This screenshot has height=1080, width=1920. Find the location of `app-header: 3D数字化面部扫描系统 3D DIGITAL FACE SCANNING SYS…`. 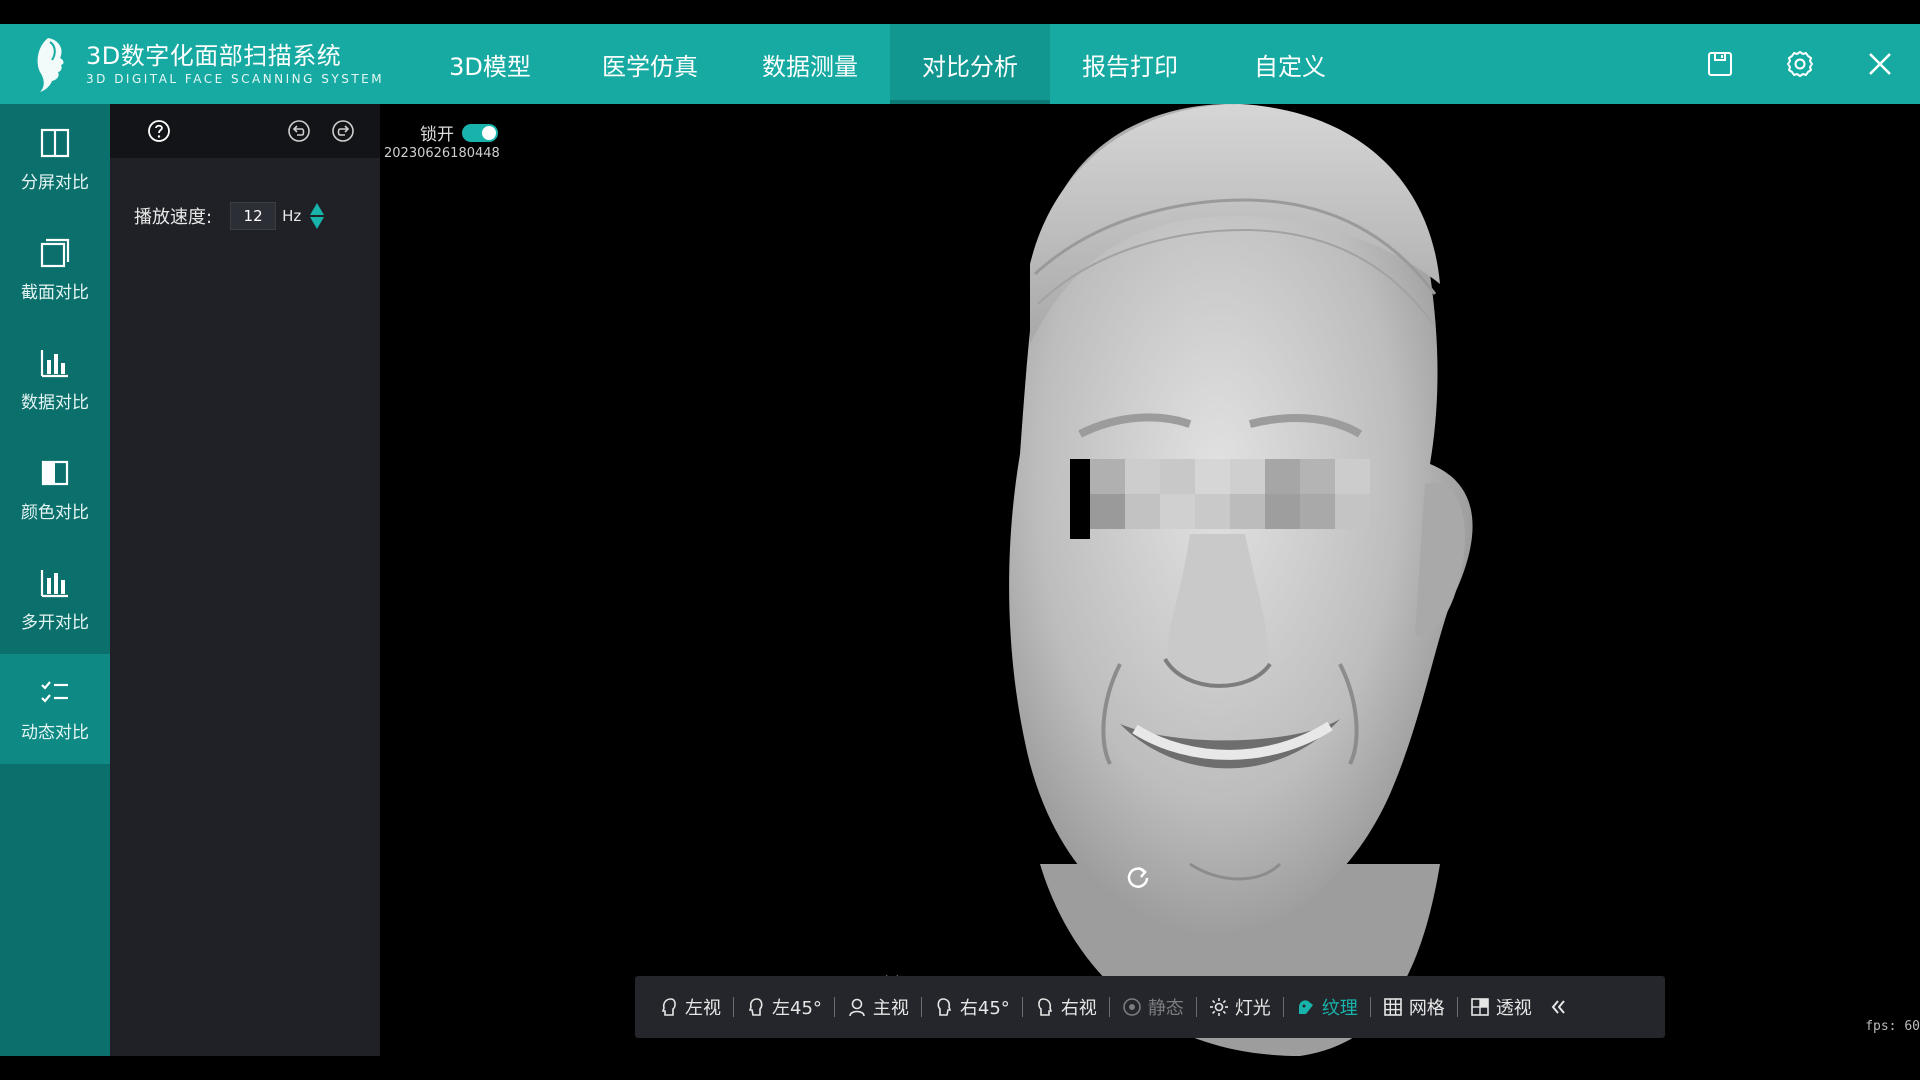

app-header: 3D数字化面部扫描系统 3D DIGITAL FACE SCANNING SYS… is located at coordinates (960, 64).